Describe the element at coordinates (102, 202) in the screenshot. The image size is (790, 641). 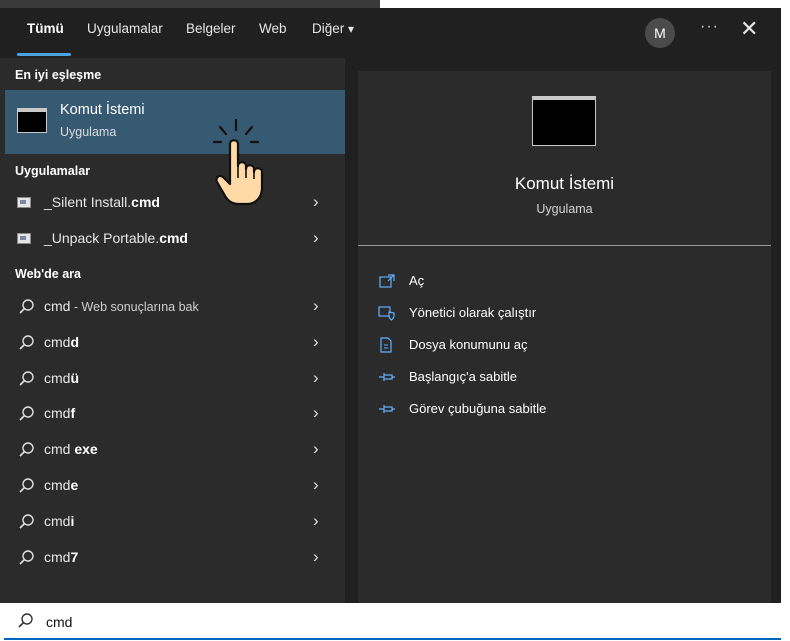
I see `app-result-label: _Silent Install.cmd` at that location.